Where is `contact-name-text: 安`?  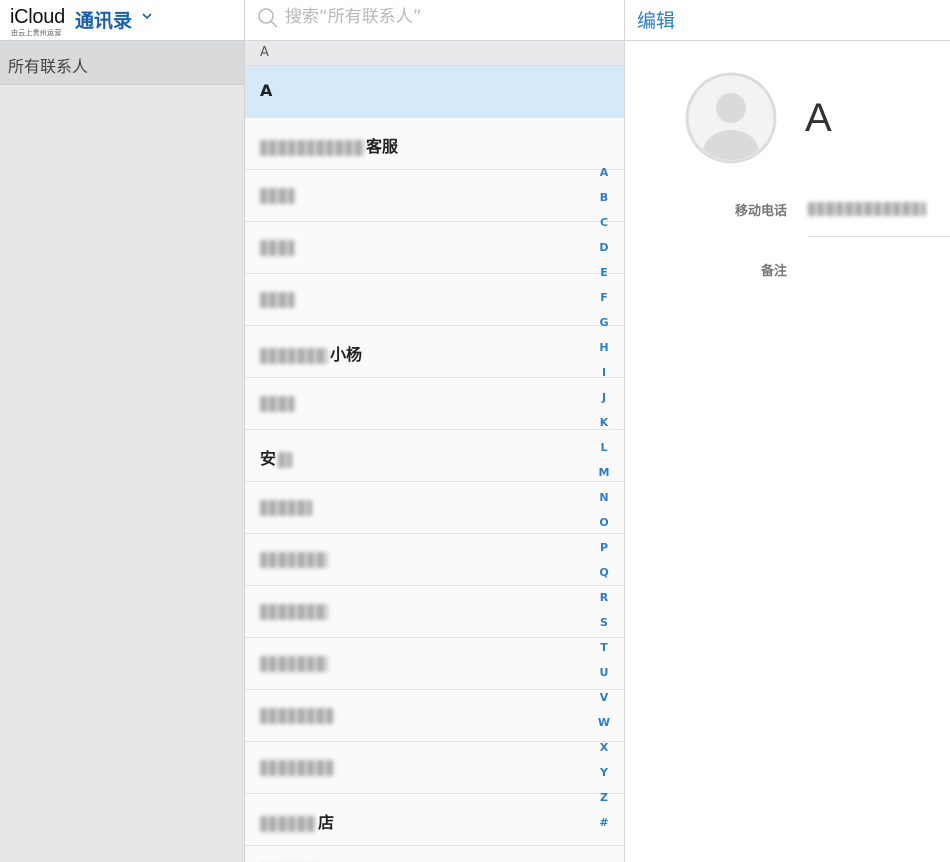 contact-name-text: 安 is located at coordinates (268, 458).